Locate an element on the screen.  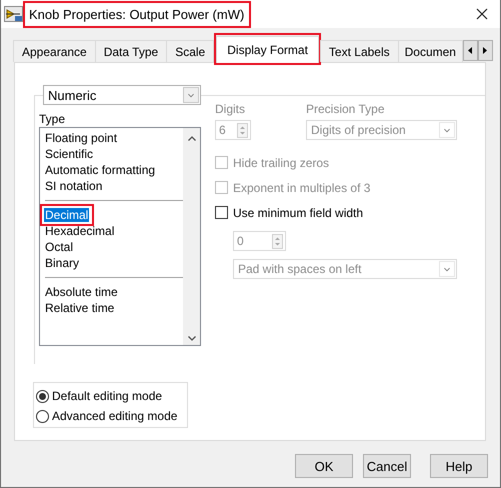
checkbox-label: Use minimum field width is located at coordinates (298, 213).